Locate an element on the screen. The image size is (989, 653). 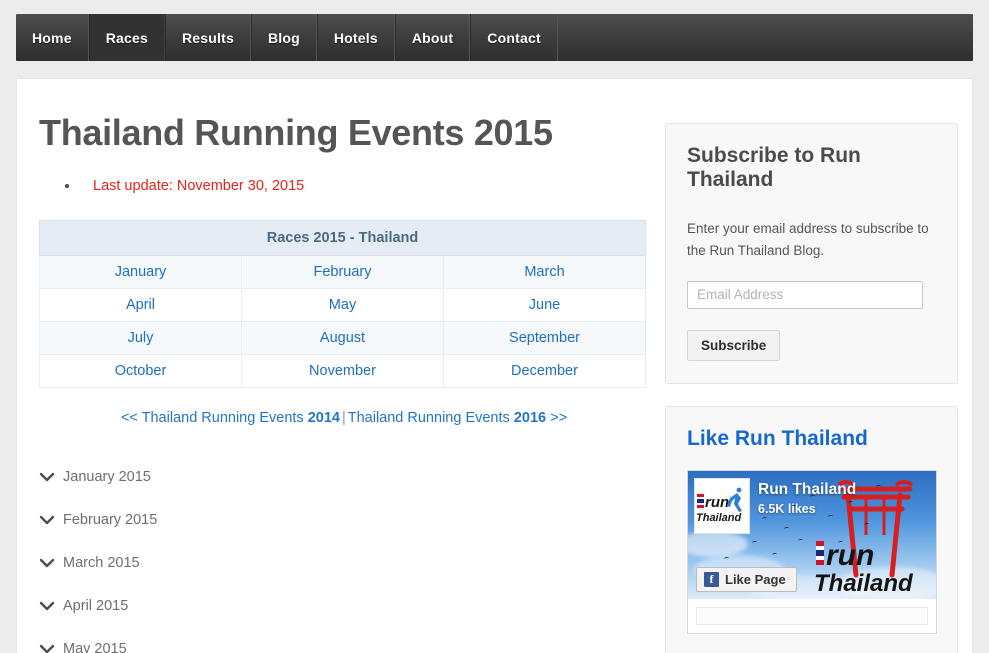
month-cell: July is located at coordinates (140, 337).